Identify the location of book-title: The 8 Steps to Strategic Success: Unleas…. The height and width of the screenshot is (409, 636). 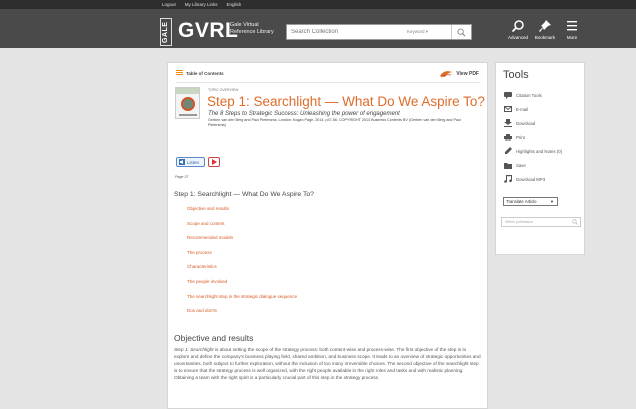
(304, 114).